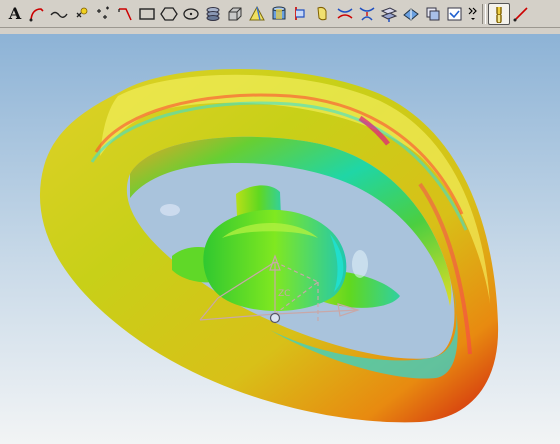 This screenshot has height=444, width=560. What do you see at coordinates (257, 14) in the screenshot?
I see `revolve-icon` at bounding box center [257, 14].